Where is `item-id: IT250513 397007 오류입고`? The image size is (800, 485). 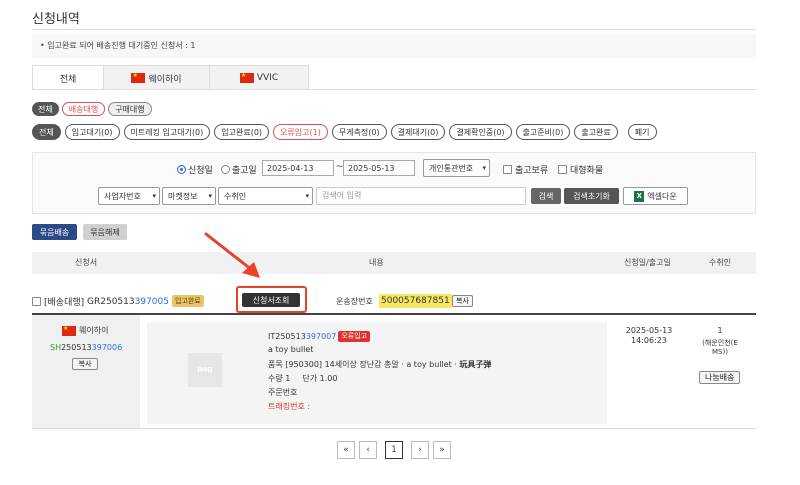
item-id: IT250513 397007 오류입고 is located at coordinates (319, 336).